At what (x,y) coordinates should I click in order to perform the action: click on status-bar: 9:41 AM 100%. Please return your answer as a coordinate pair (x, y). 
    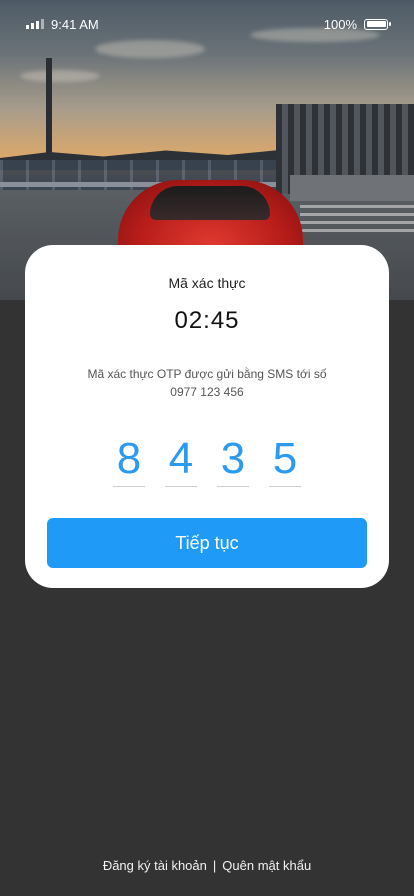
    Looking at the image, I should click on (207, 24).